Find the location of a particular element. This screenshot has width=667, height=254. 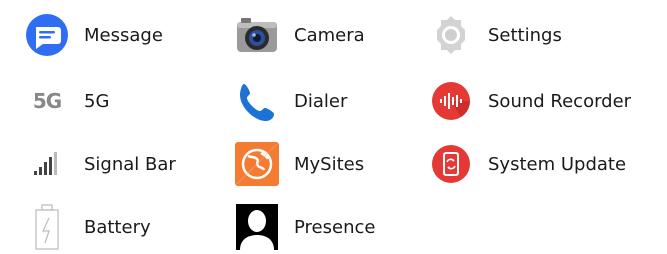

5g-icon-text: 5G is located at coordinates (47, 101).